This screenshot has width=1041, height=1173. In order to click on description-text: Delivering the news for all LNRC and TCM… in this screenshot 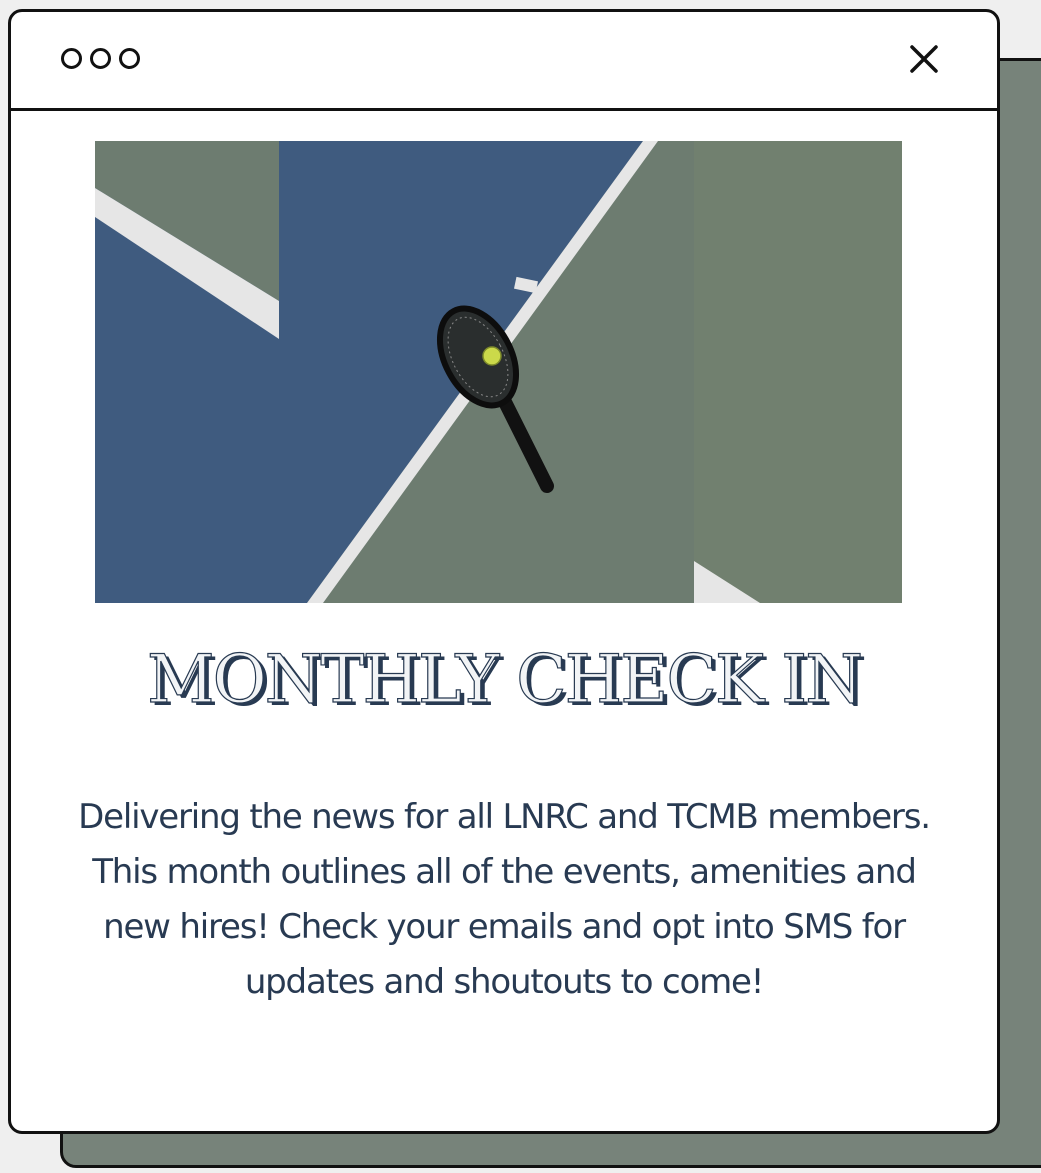, I will do `click(504, 899)`.